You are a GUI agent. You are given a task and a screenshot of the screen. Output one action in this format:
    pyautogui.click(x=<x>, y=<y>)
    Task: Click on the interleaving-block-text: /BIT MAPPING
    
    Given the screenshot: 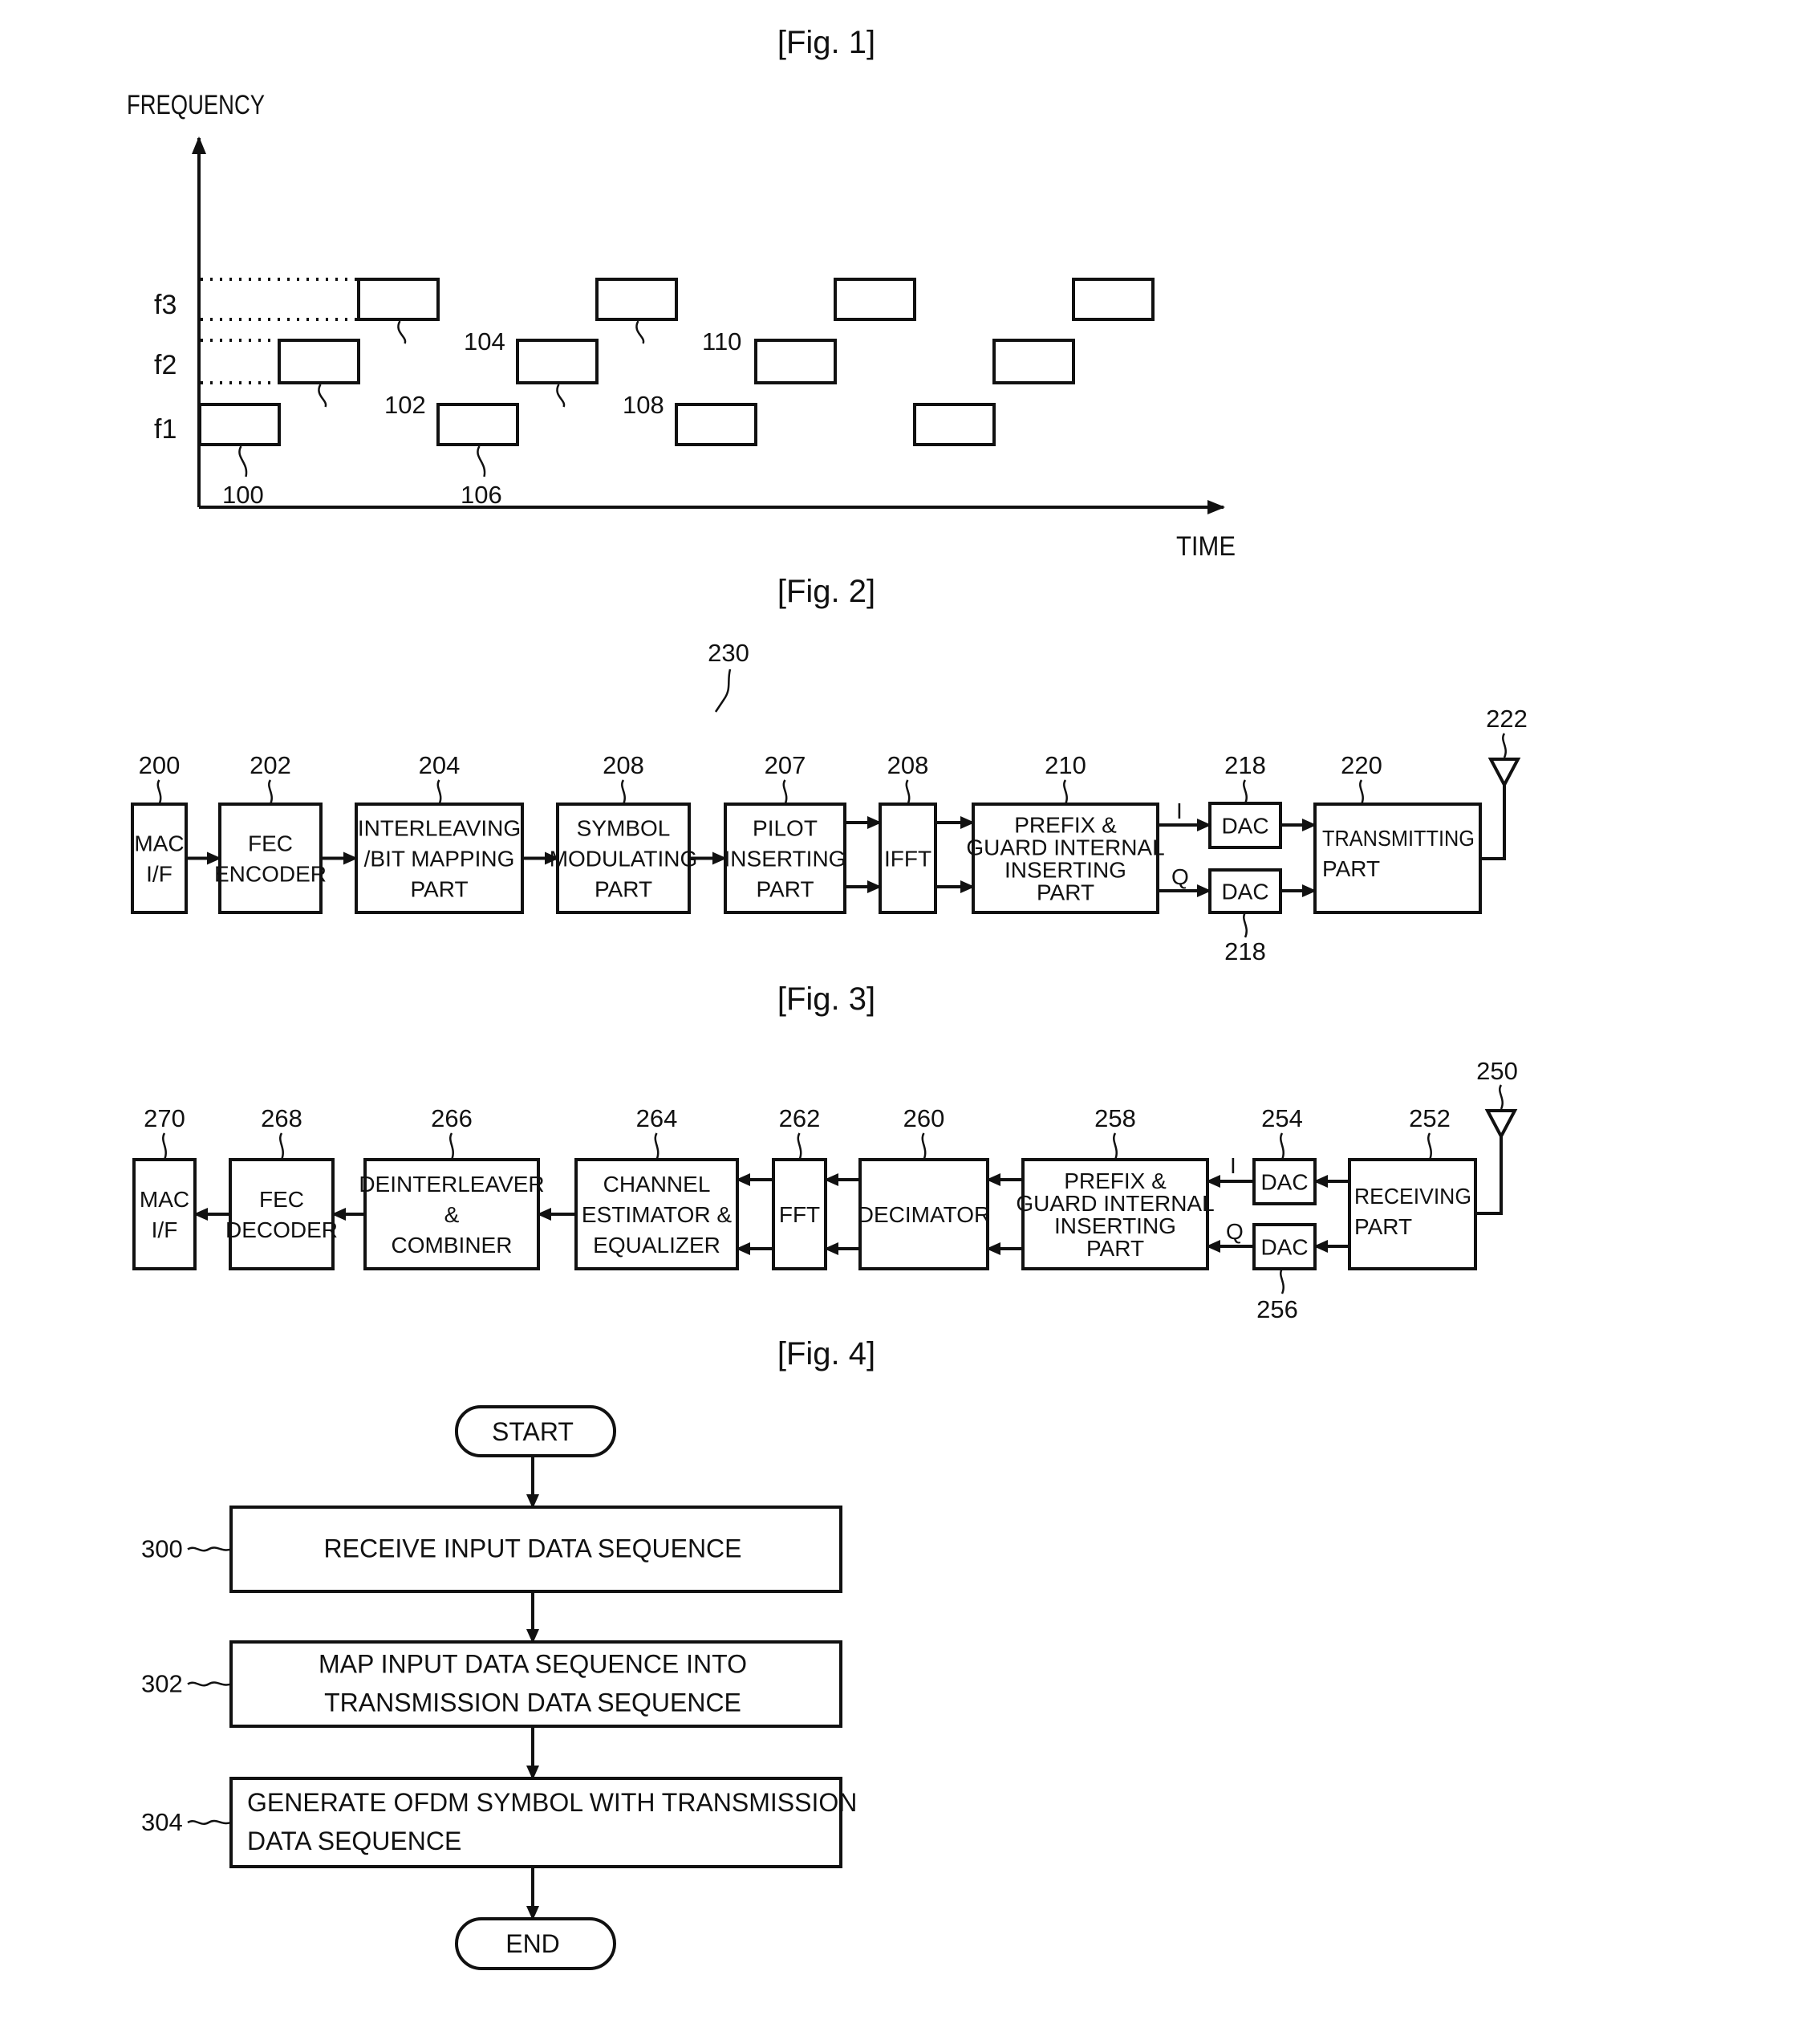 What is the action you would take?
    pyautogui.click(x=439, y=859)
    